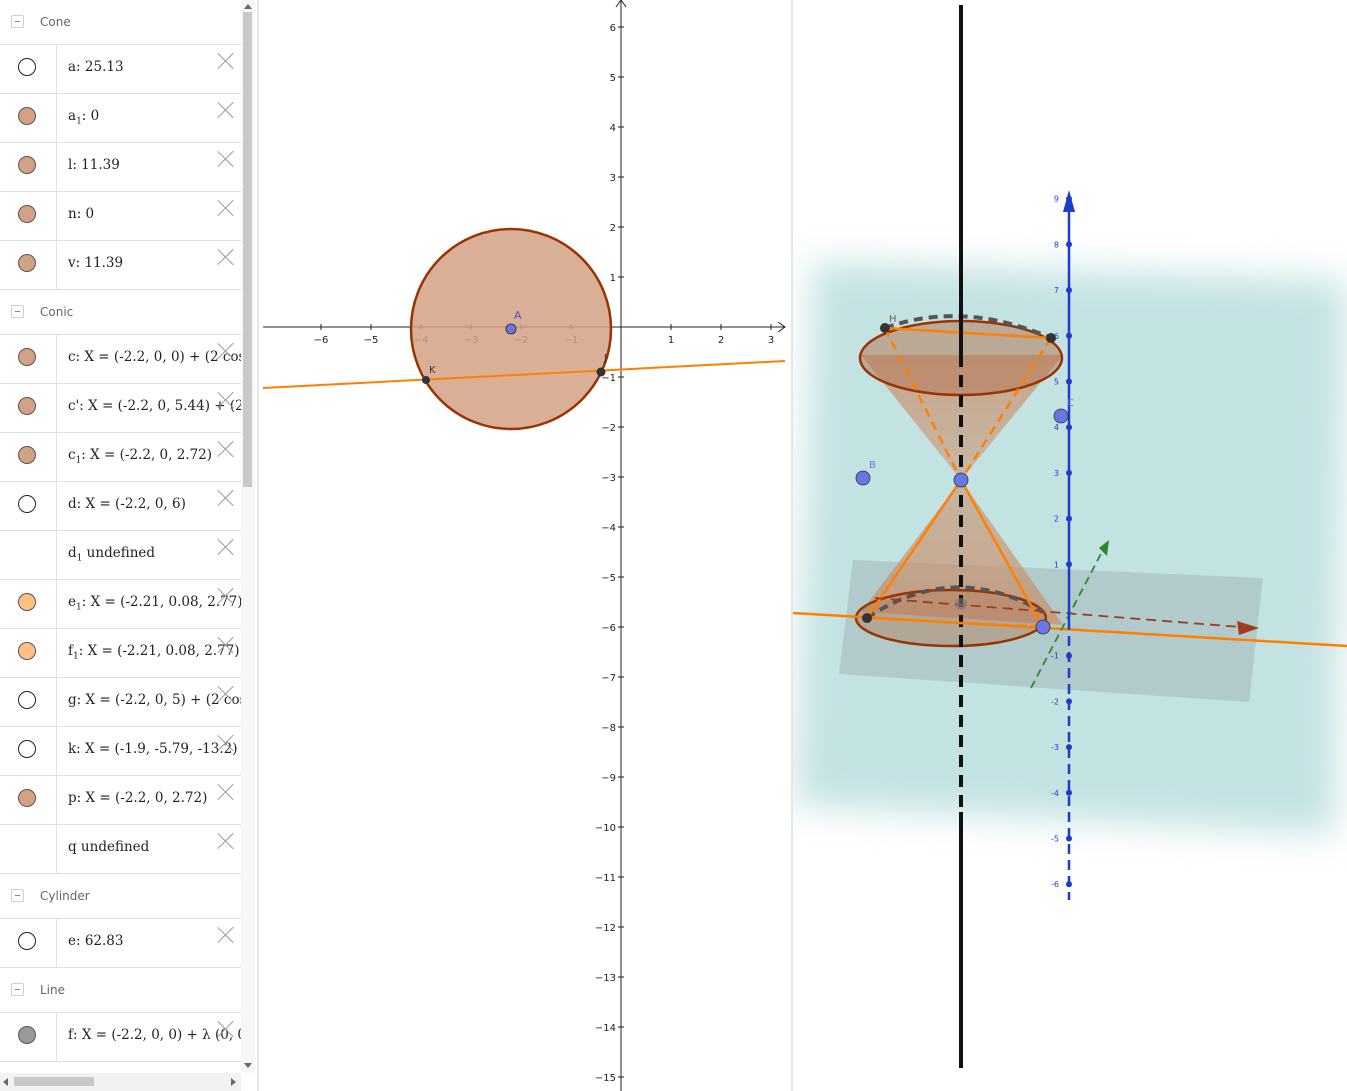 The image size is (1347, 1091). Describe the element at coordinates (1061, 416) in the screenshot. I see `point-c` at that location.